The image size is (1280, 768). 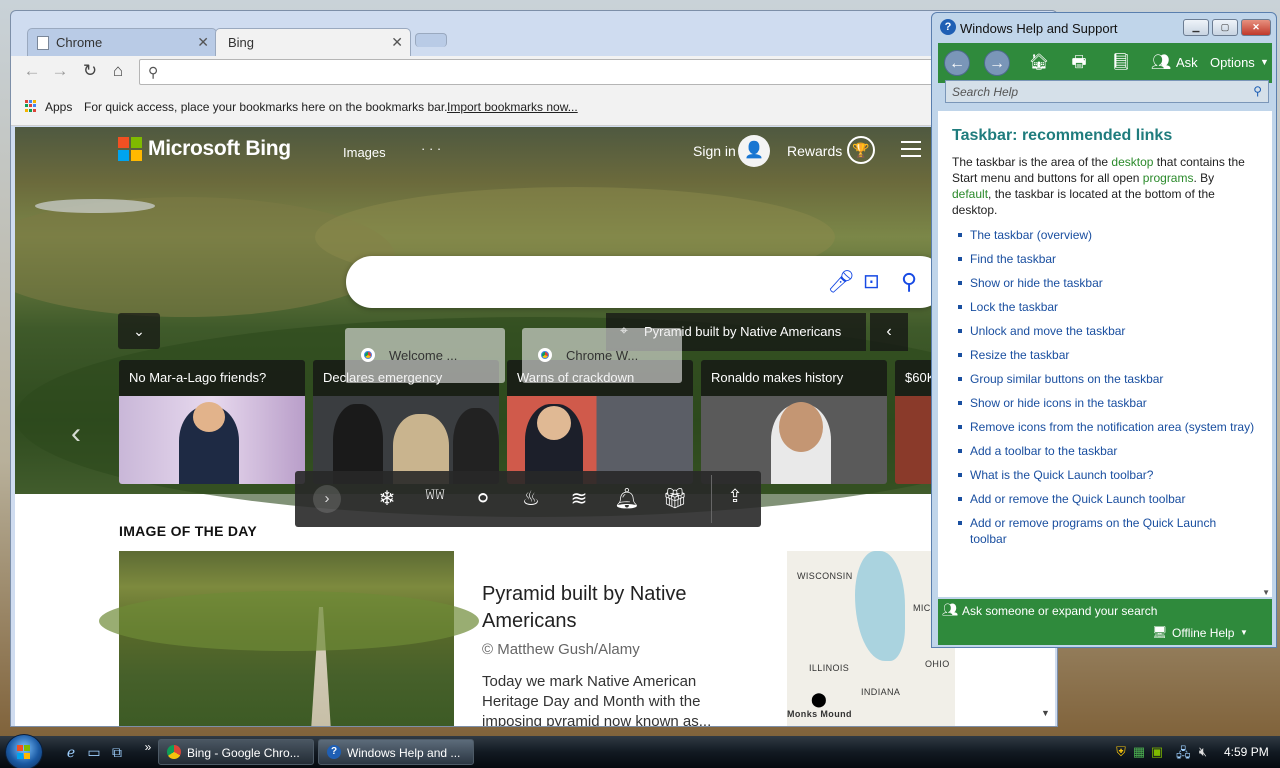 What do you see at coordinates (435, 494) in the screenshot?
I see `icicles-icon: 𝚆𝚆` at bounding box center [435, 494].